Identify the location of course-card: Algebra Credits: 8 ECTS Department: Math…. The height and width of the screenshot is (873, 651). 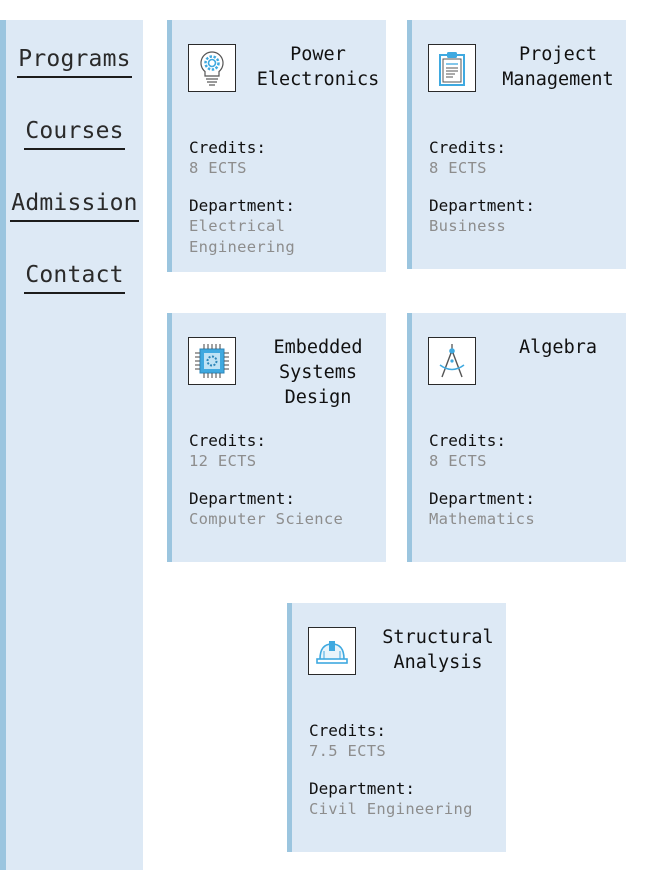
(516, 437).